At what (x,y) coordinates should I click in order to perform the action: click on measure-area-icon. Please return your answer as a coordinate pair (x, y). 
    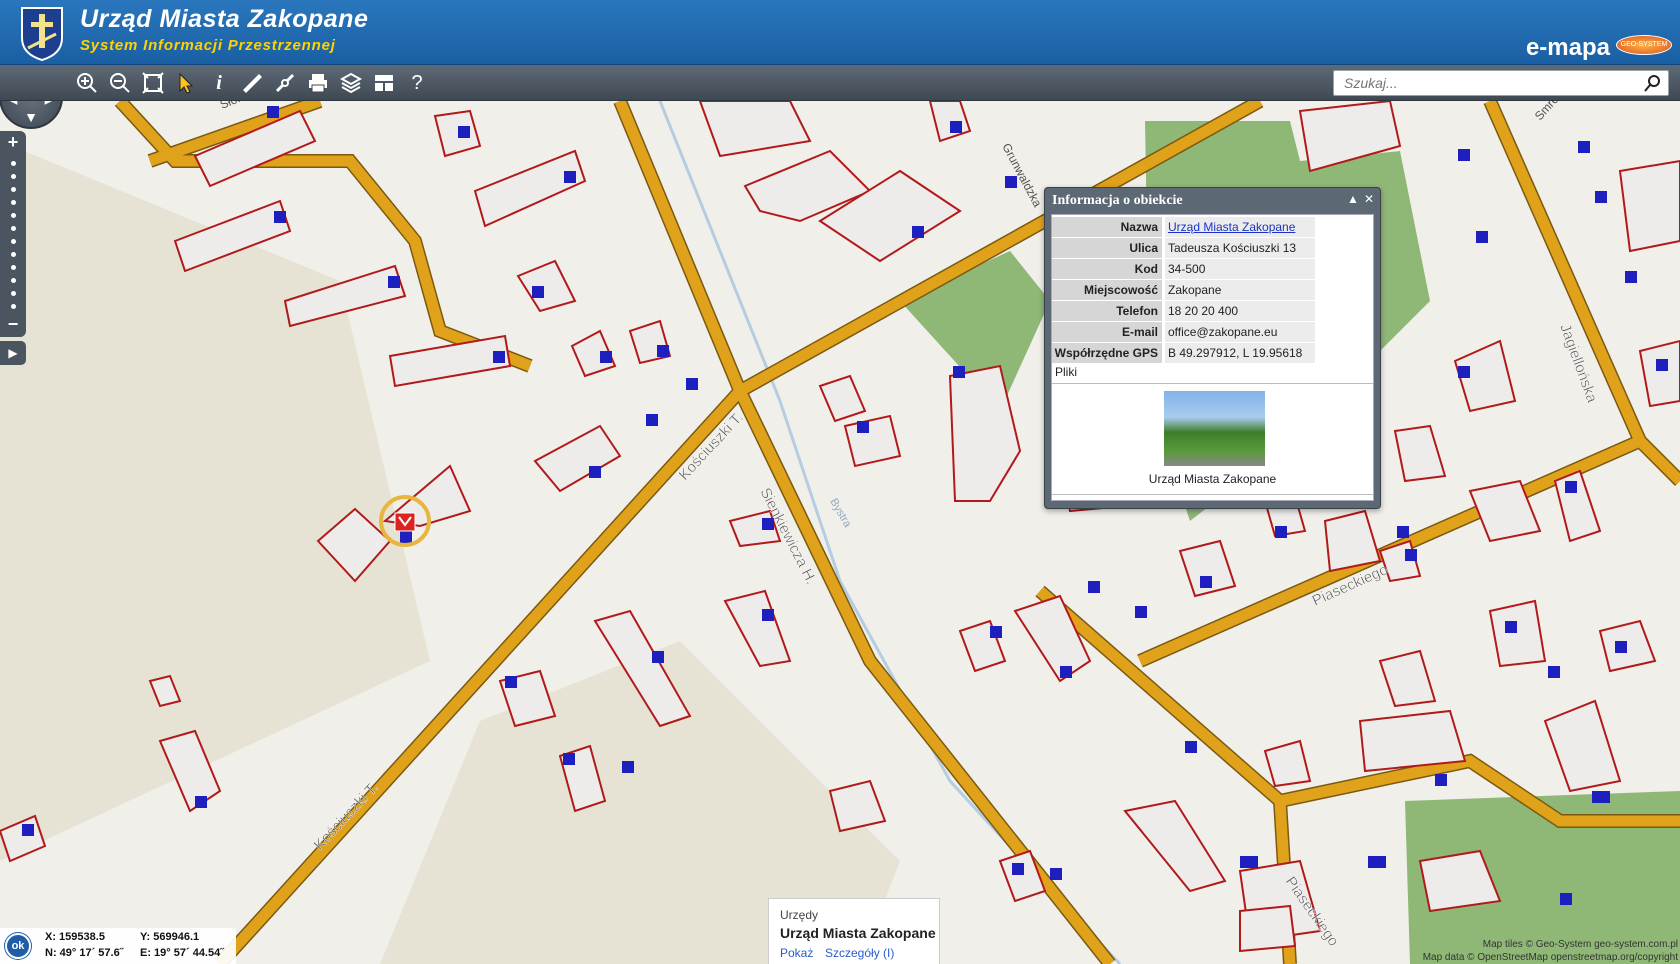
    Looking at the image, I should click on (285, 83).